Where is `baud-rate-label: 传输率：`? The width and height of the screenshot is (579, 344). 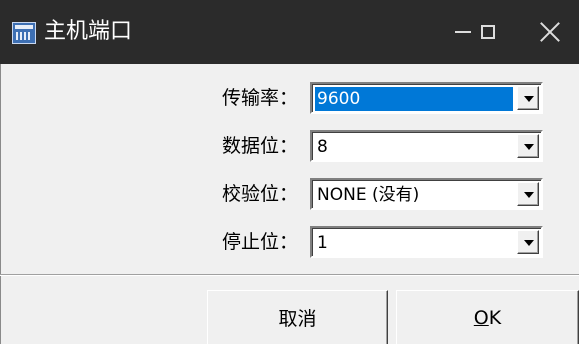
baud-rate-label: 传输率： is located at coordinates (260, 98).